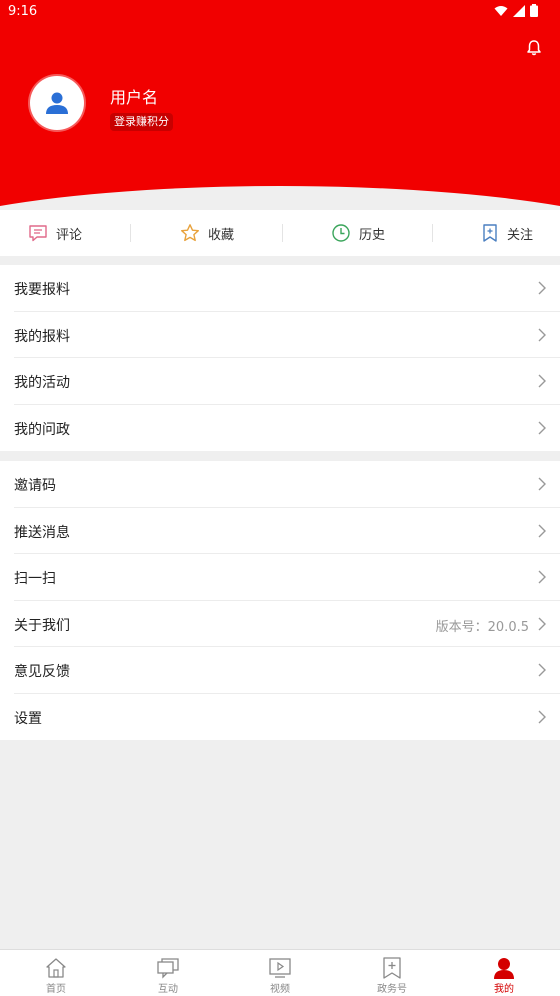 This screenshot has height=996, width=560. I want to click on star-icon, so click(190, 233).